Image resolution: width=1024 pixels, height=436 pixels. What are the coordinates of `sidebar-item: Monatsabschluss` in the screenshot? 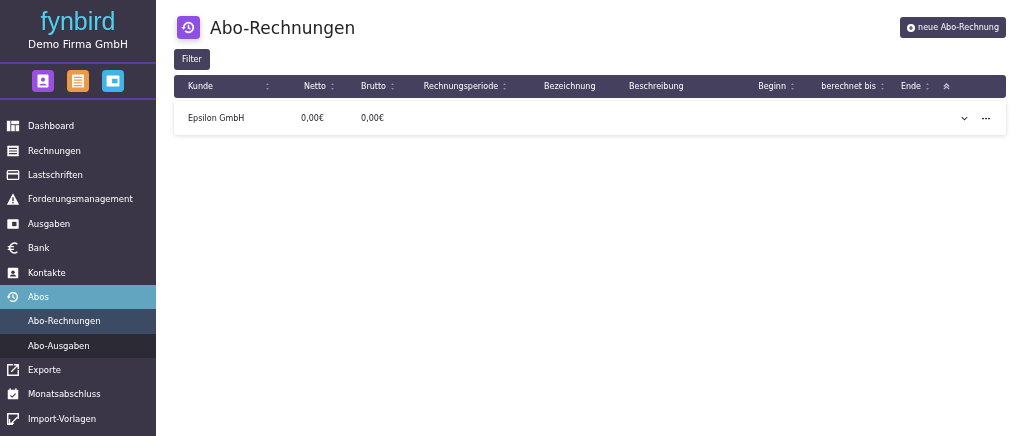 It's located at (78, 394).